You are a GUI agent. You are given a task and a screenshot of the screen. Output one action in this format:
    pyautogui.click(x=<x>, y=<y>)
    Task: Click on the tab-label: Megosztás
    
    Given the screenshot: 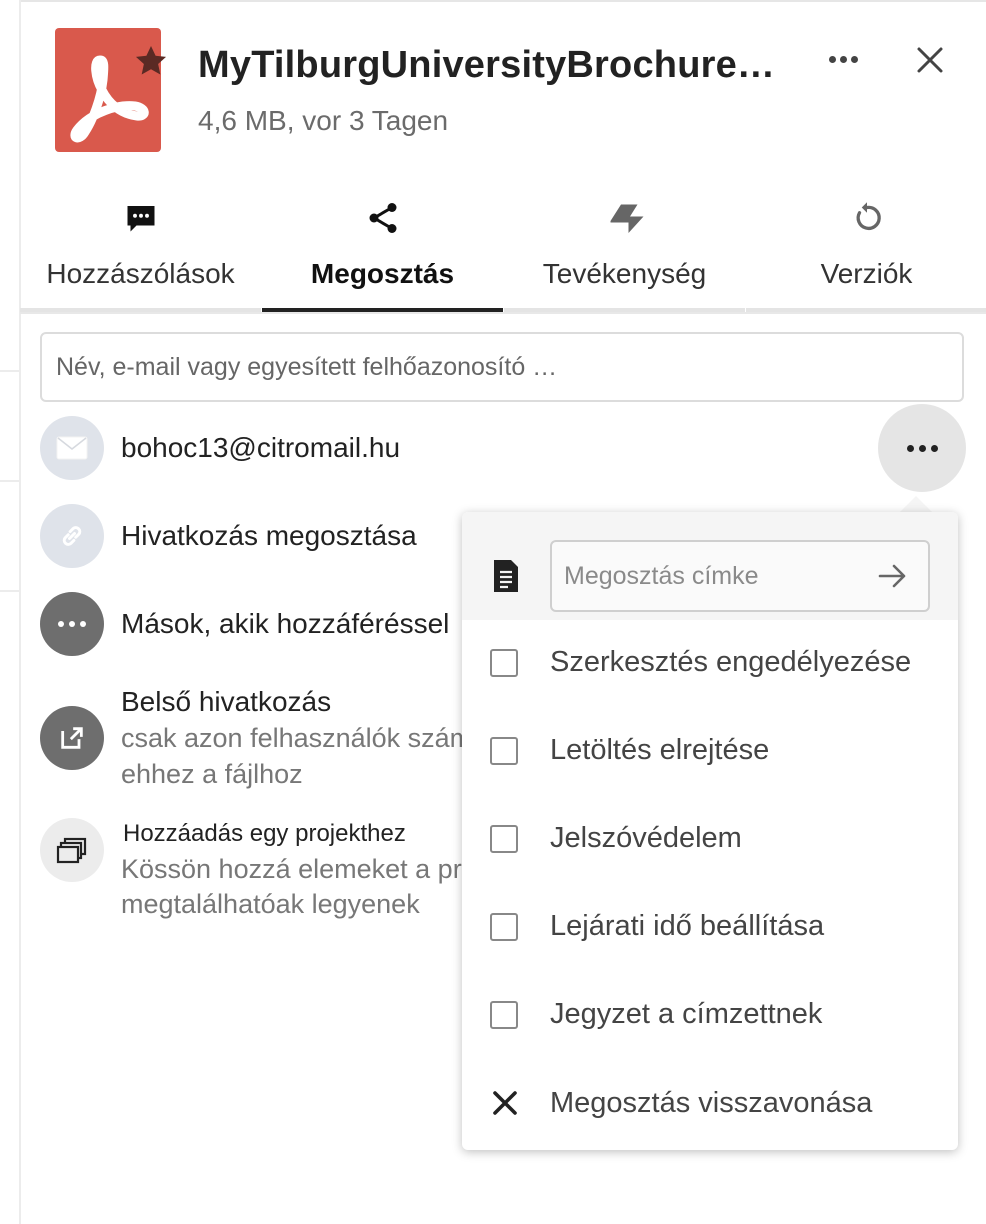 What is the action you would take?
    pyautogui.click(x=382, y=273)
    